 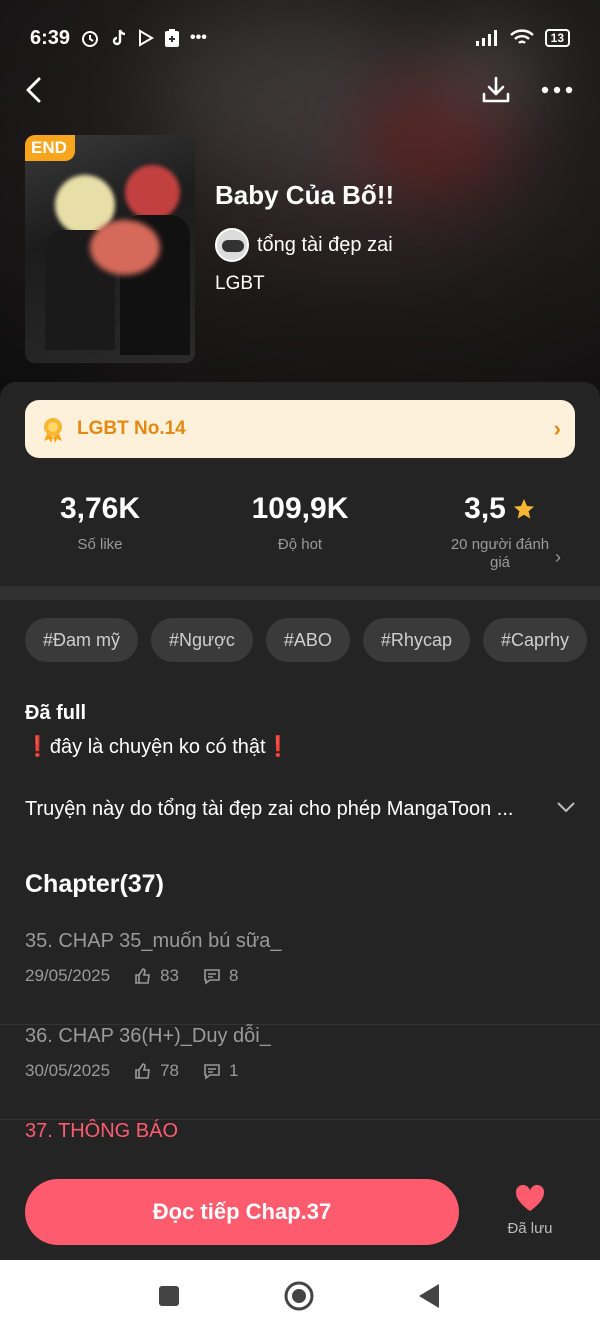 What do you see at coordinates (240, 284) in the screenshot?
I see `book-genre: LGBT` at bounding box center [240, 284].